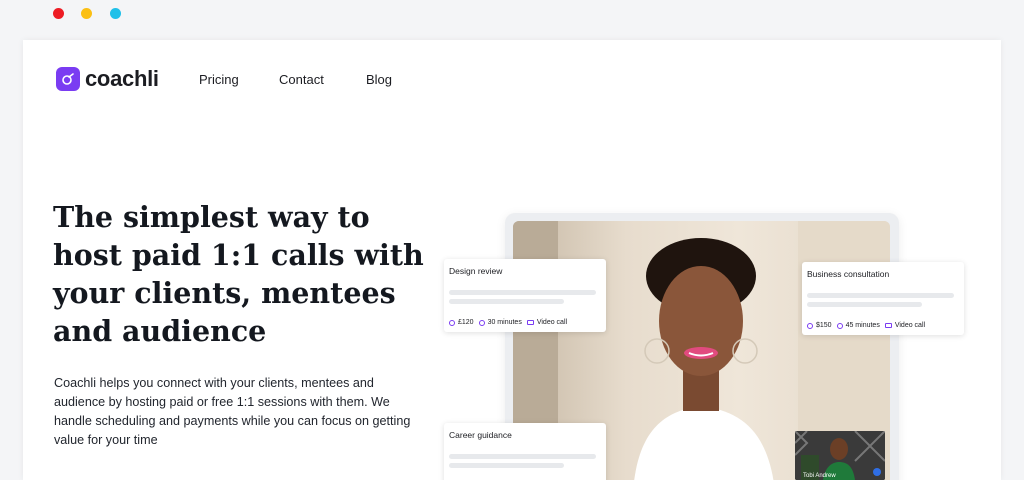  What do you see at coordinates (824, 325) in the screenshot?
I see `card-price: $150` at bounding box center [824, 325].